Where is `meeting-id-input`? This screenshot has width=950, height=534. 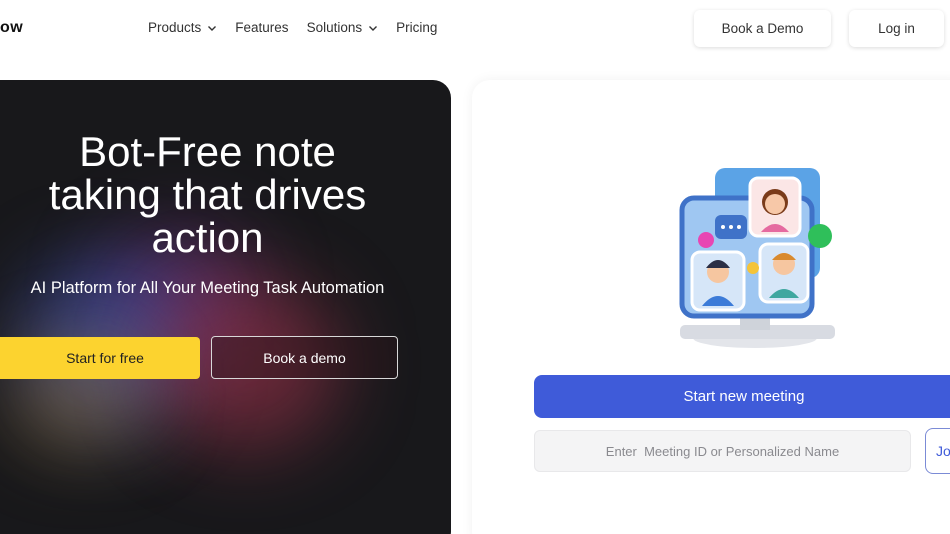 meeting-id-input is located at coordinates (722, 451).